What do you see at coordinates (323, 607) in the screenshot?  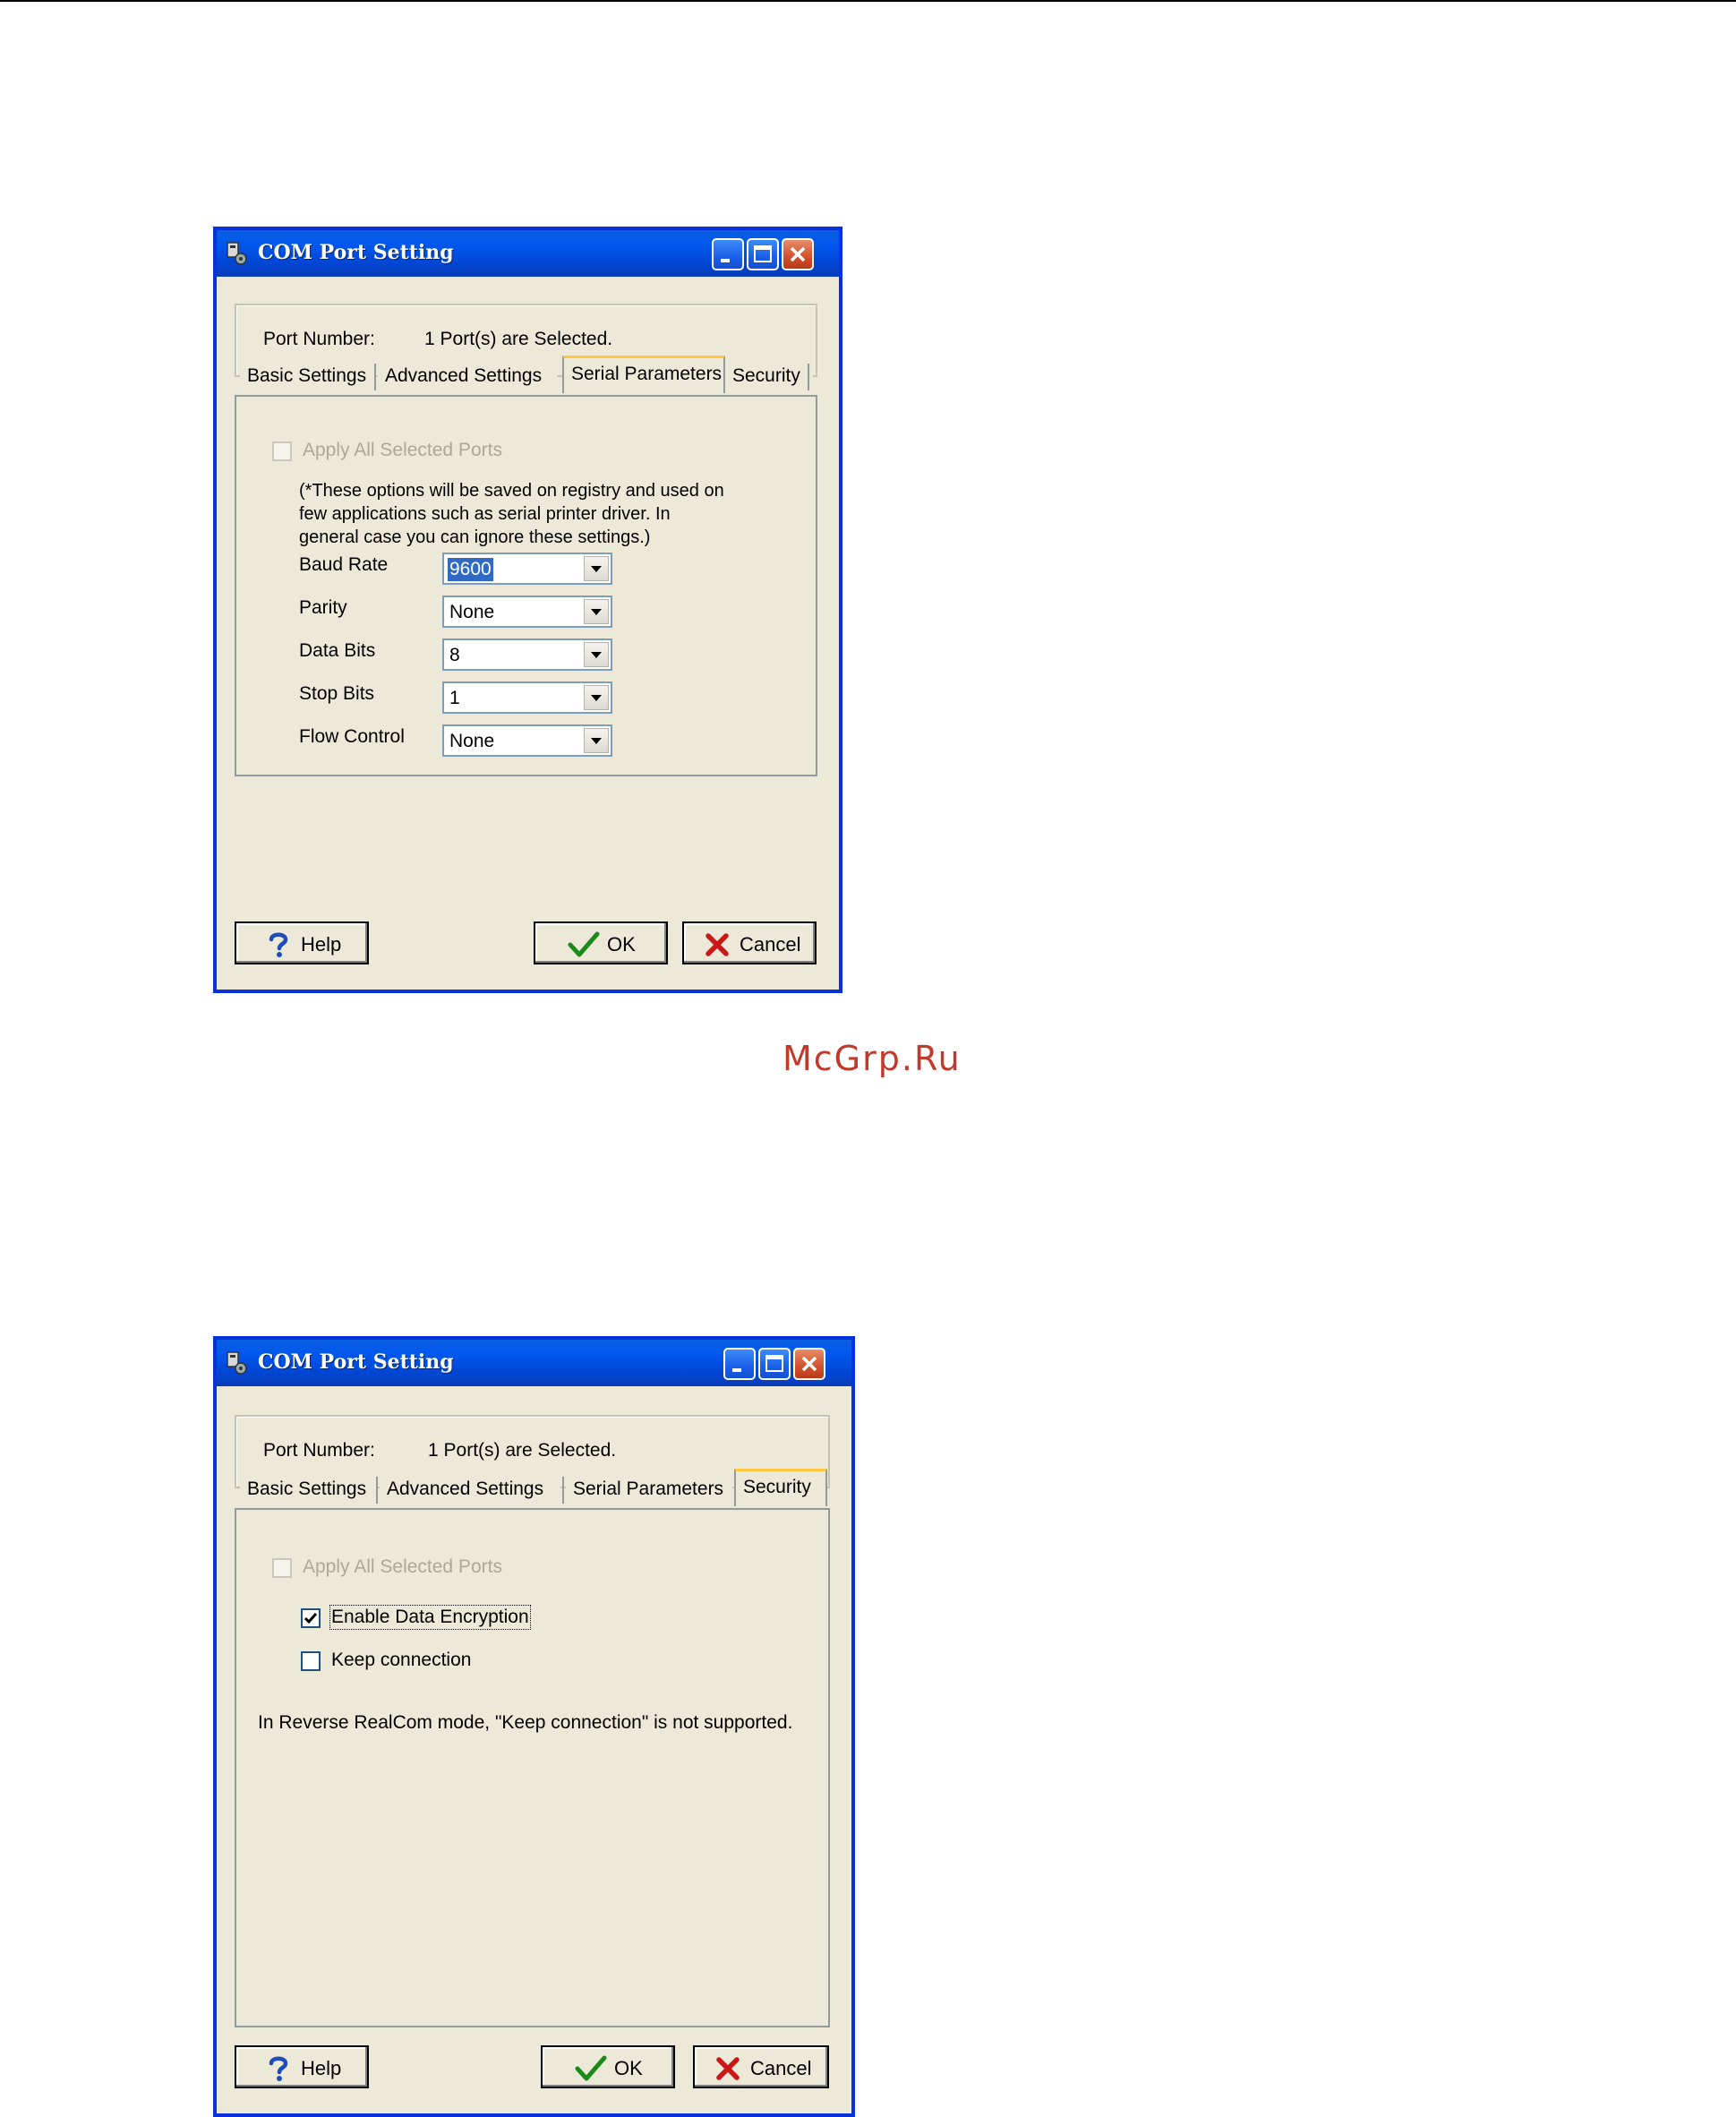 I see `parity-label: Parity` at bounding box center [323, 607].